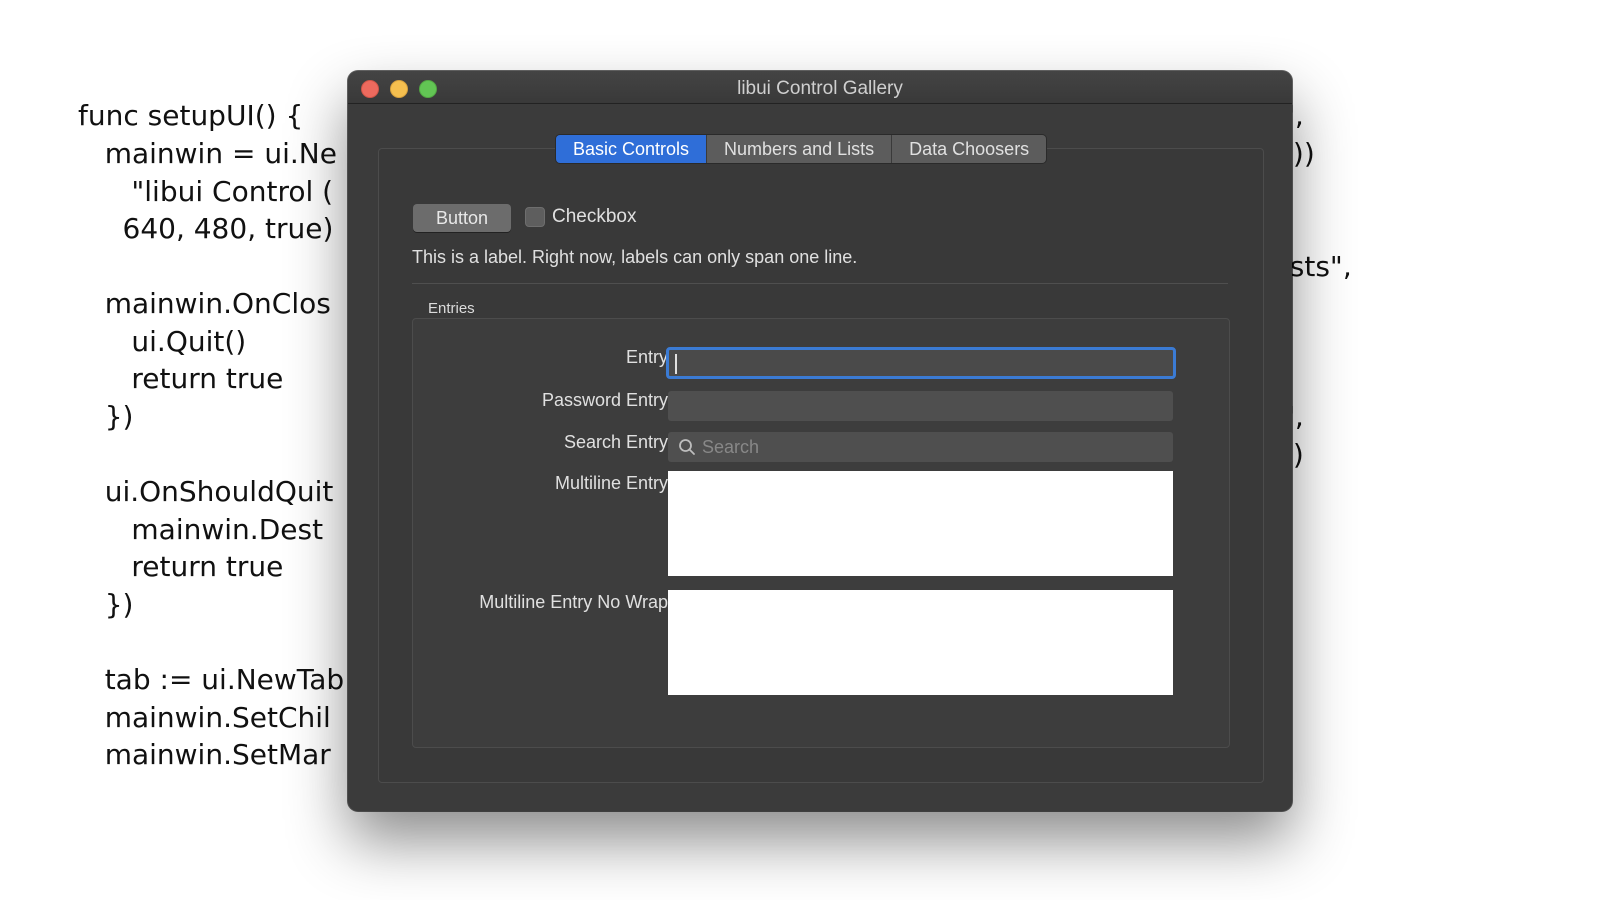  I want to click on code-line: ui.Quit(), so click(162, 341).